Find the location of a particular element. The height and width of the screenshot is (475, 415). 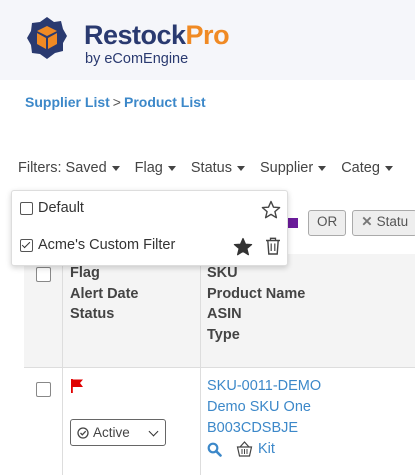

row-actions: Kit is located at coordinates (241, 449).